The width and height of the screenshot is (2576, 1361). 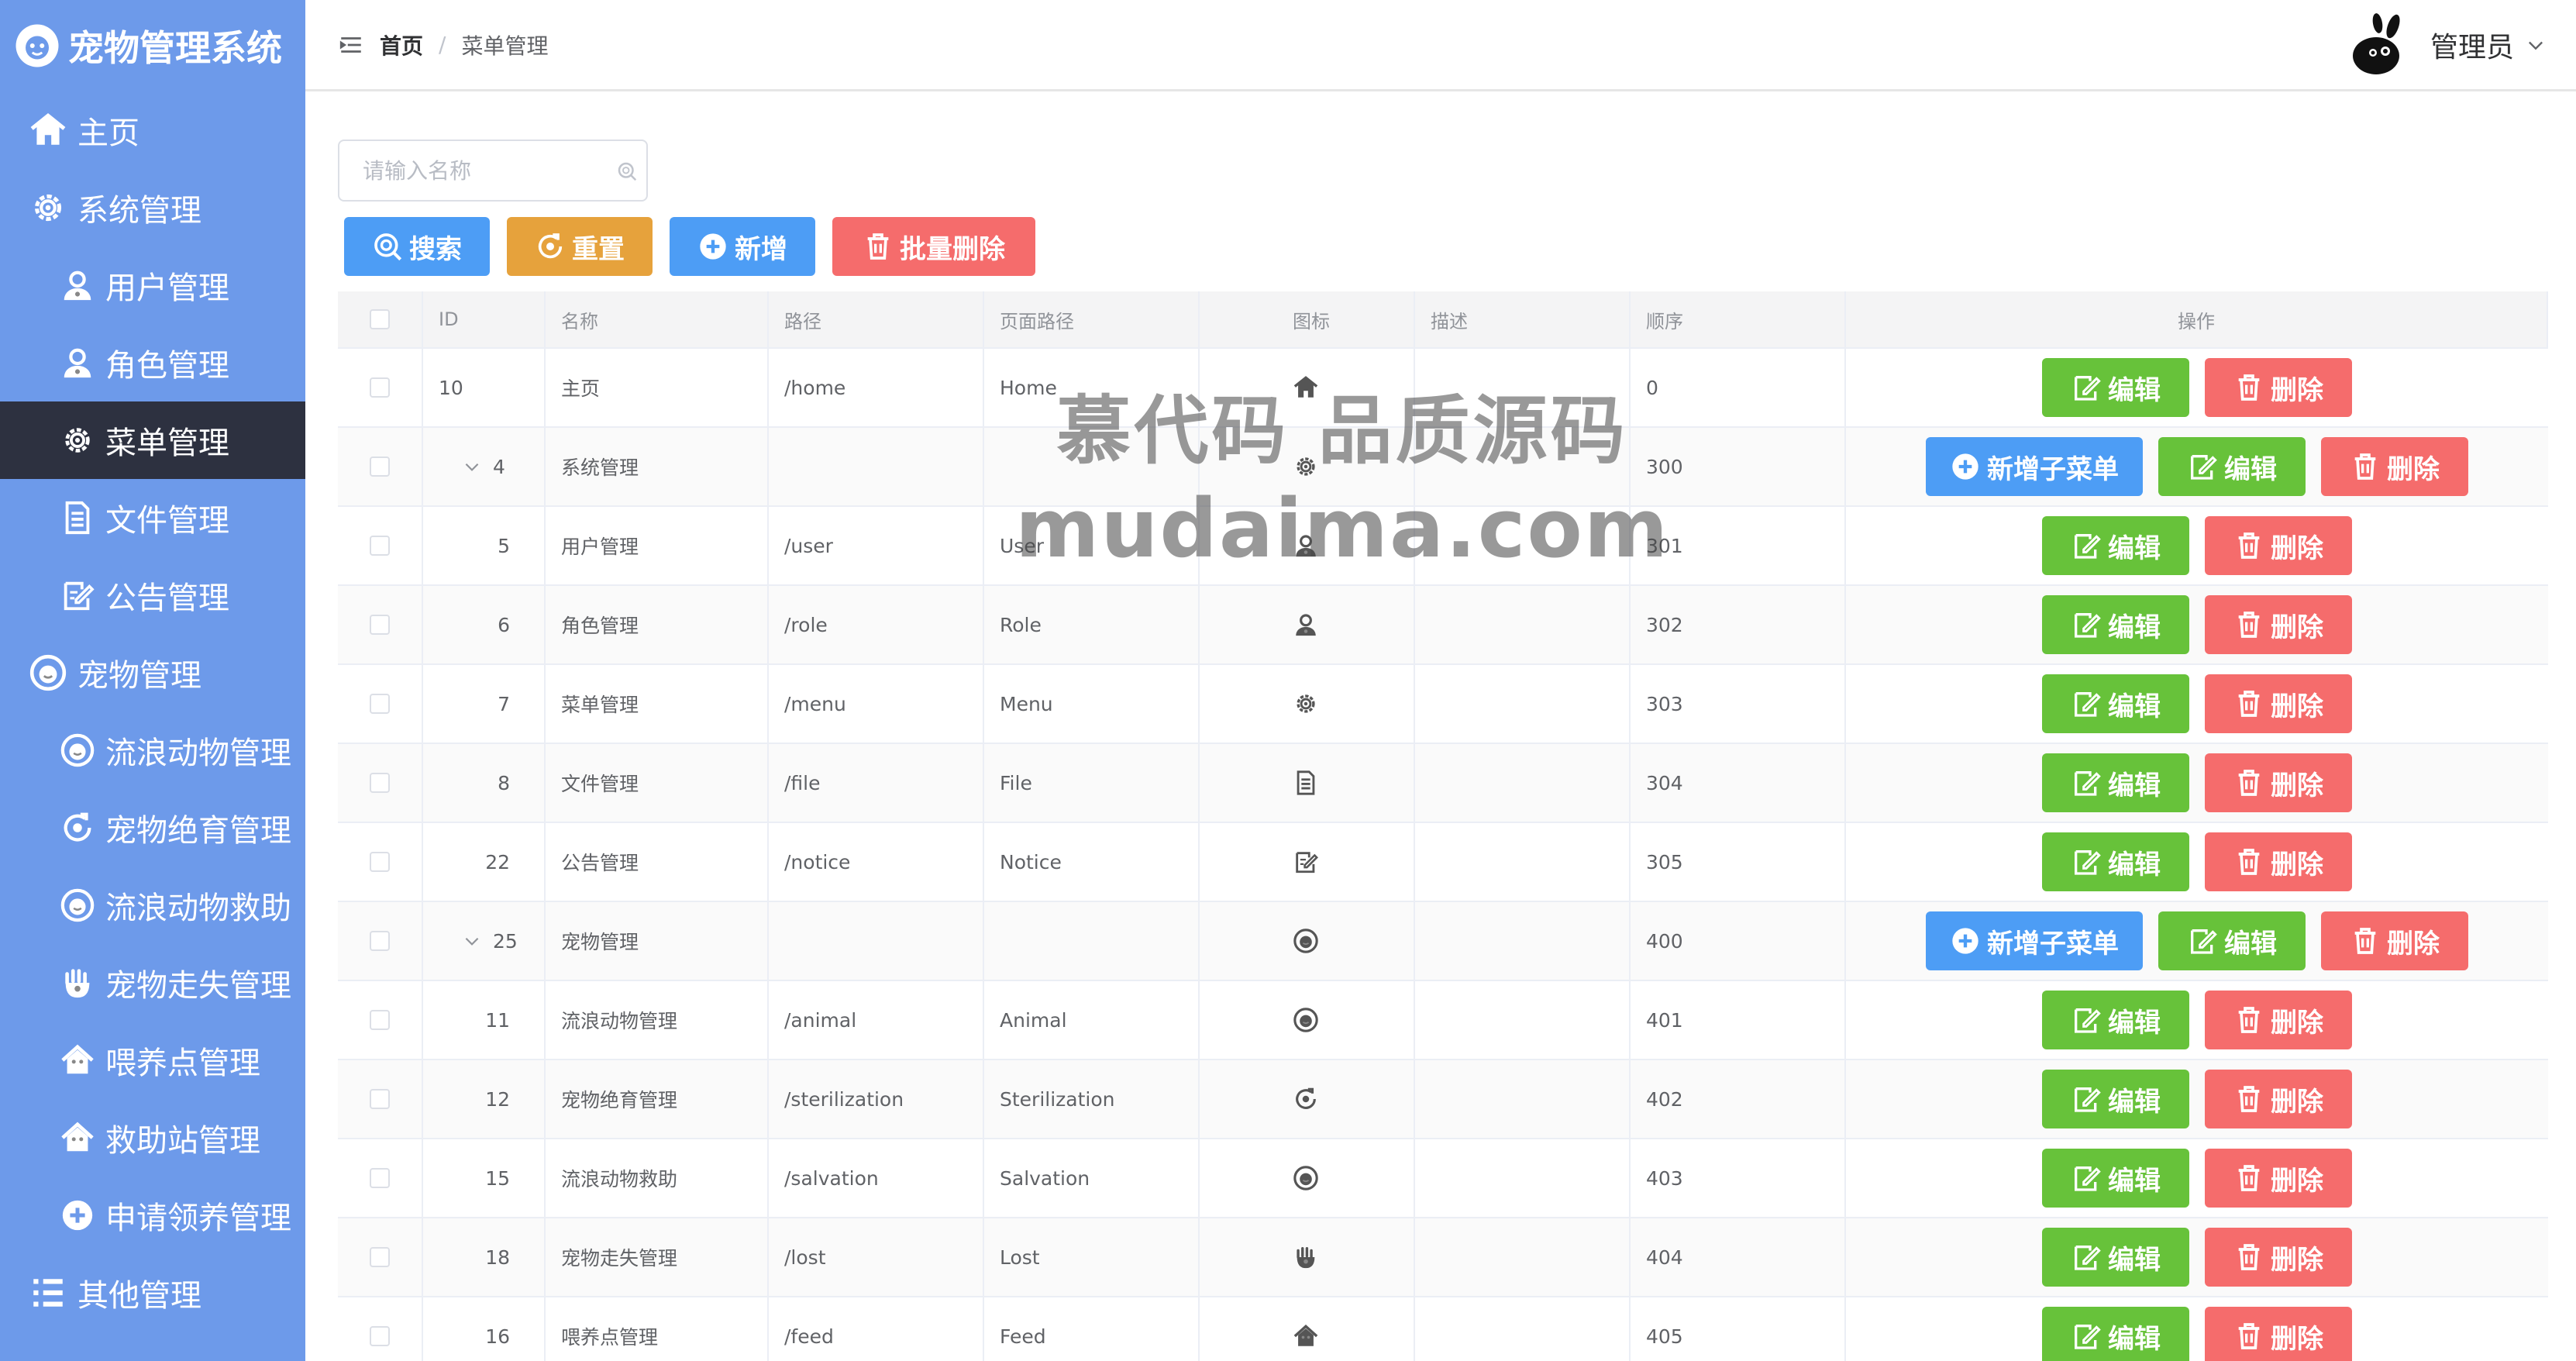 I want to click on search-input, so click(x=487, y=170).